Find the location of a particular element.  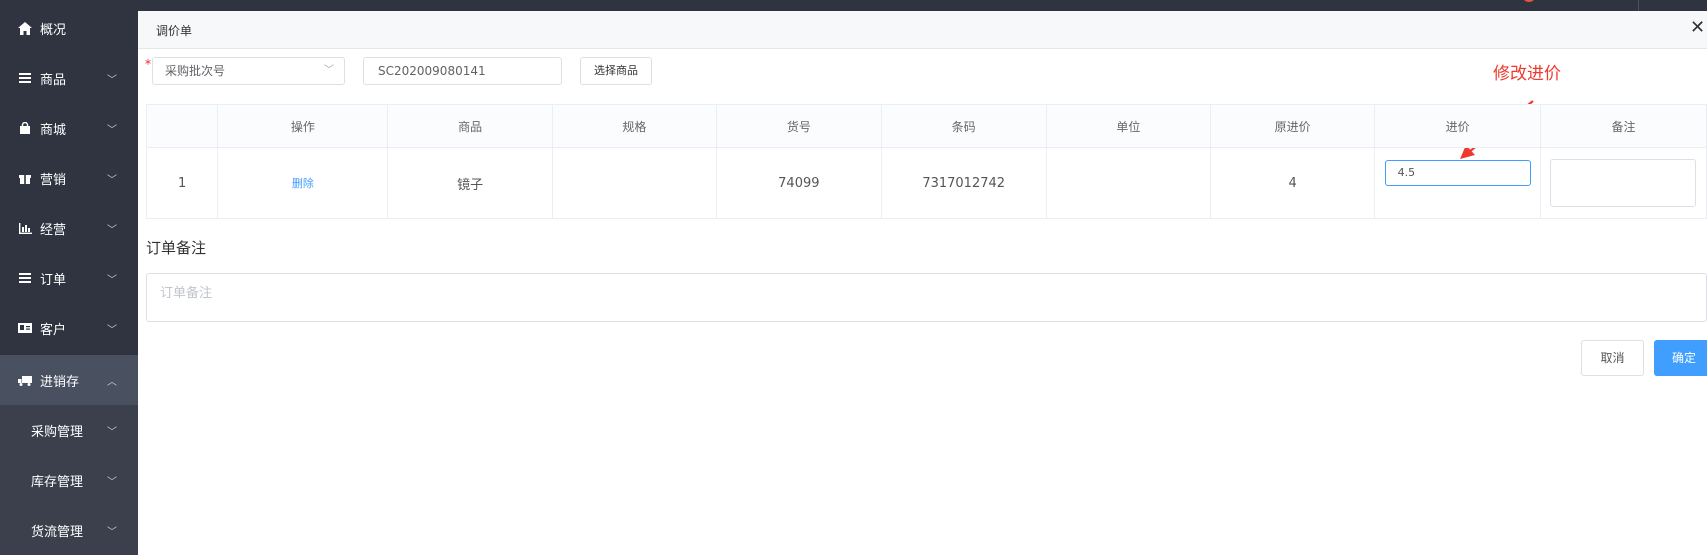

sidebar-item-label: 商品 is located at coordinates (53, 80).